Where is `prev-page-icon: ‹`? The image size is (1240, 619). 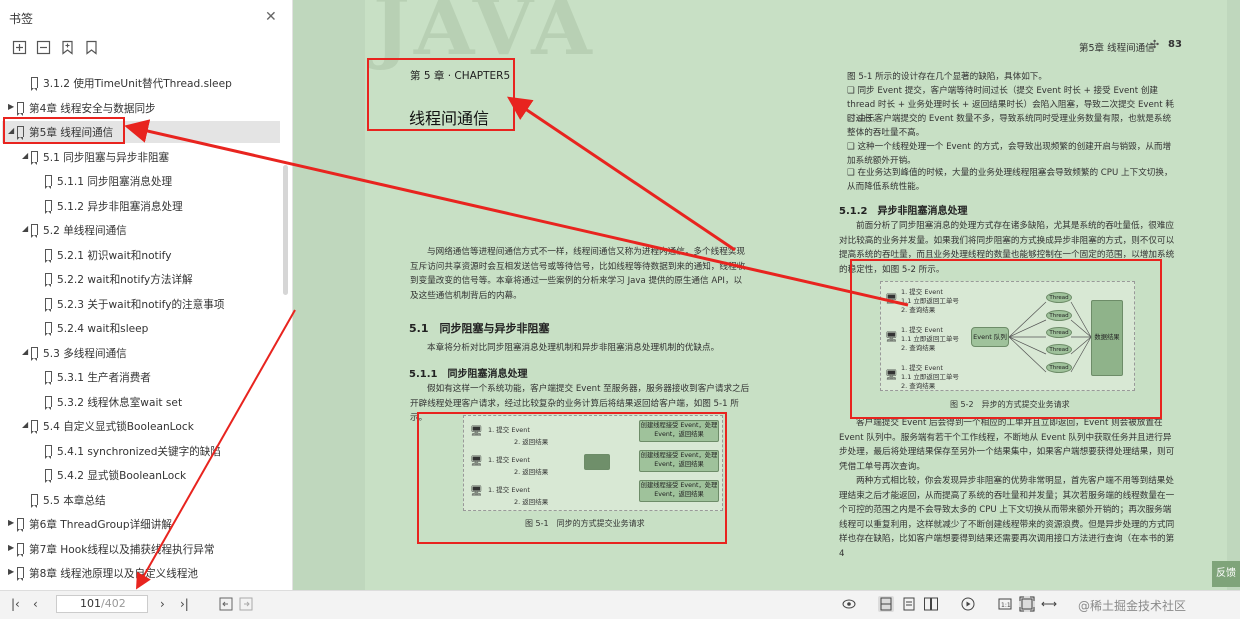 prev-page-icon: ‹ is located at coordinates (35, 604).